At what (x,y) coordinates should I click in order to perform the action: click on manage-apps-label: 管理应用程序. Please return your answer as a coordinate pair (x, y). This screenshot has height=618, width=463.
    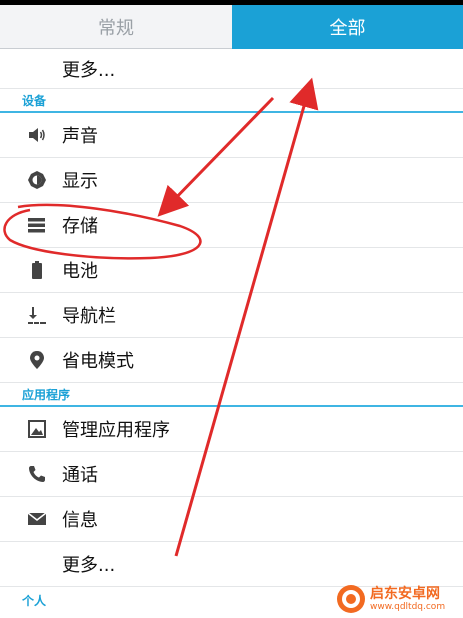
    Looking at the image, I should click on (116, 430).